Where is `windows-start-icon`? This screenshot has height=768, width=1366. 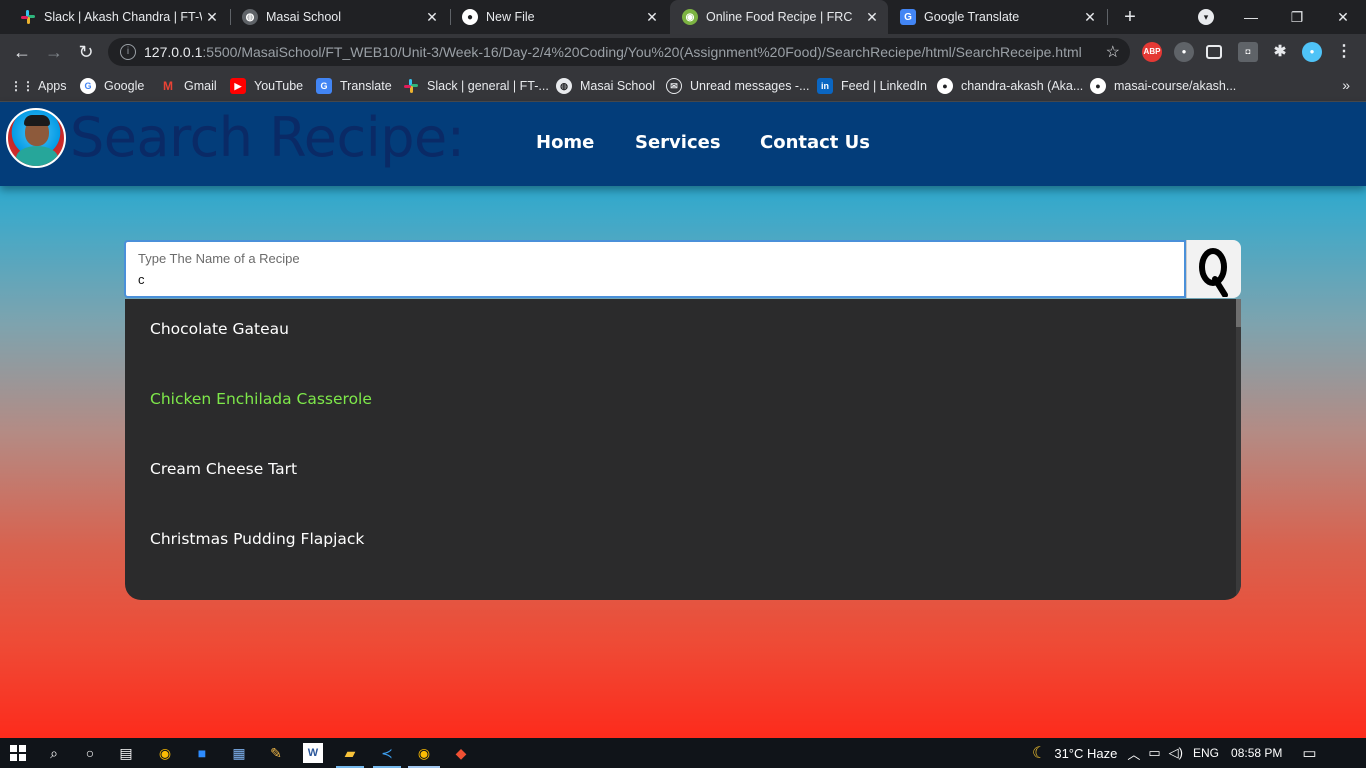
windows-start-icon is located at coordinates (18, 753).